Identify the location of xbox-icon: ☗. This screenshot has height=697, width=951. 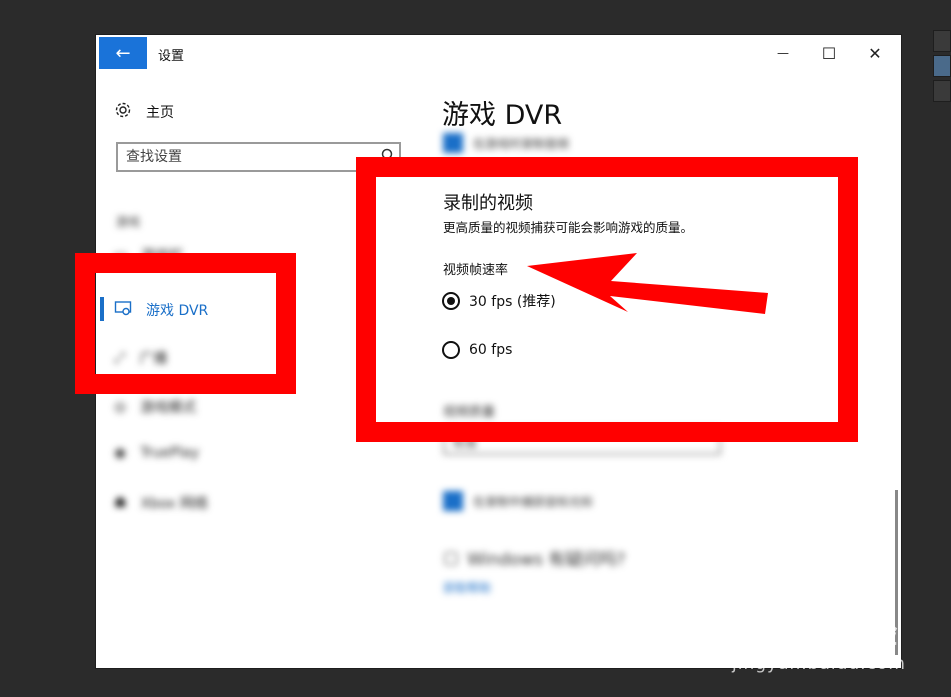
(120, 503).